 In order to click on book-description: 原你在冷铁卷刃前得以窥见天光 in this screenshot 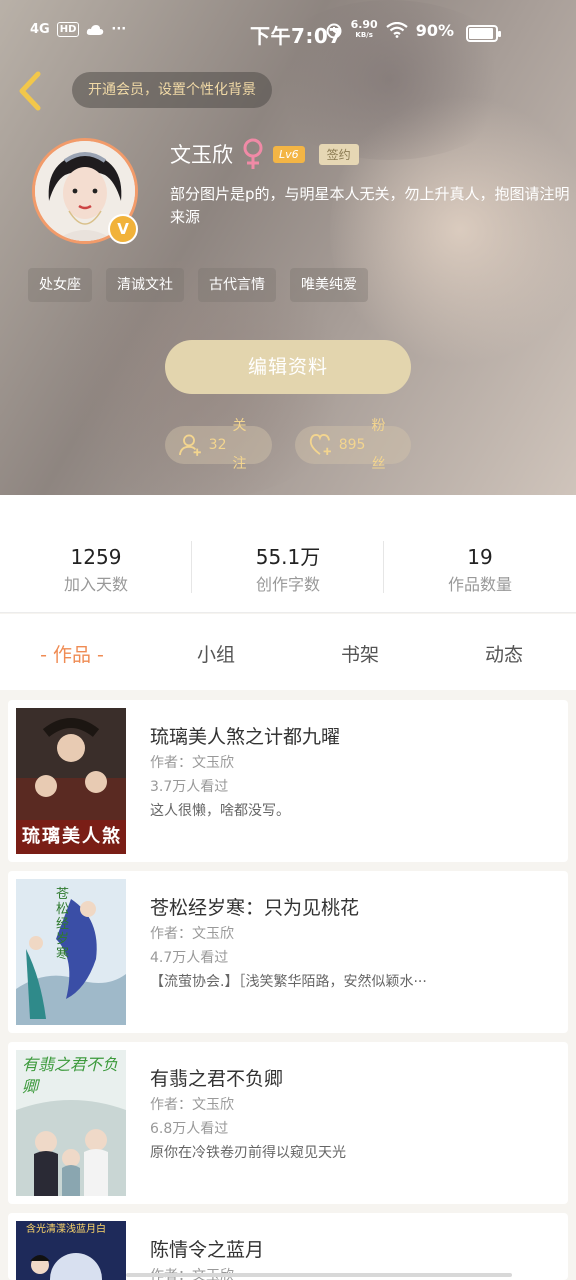, I will do `click(248, 1153)`.